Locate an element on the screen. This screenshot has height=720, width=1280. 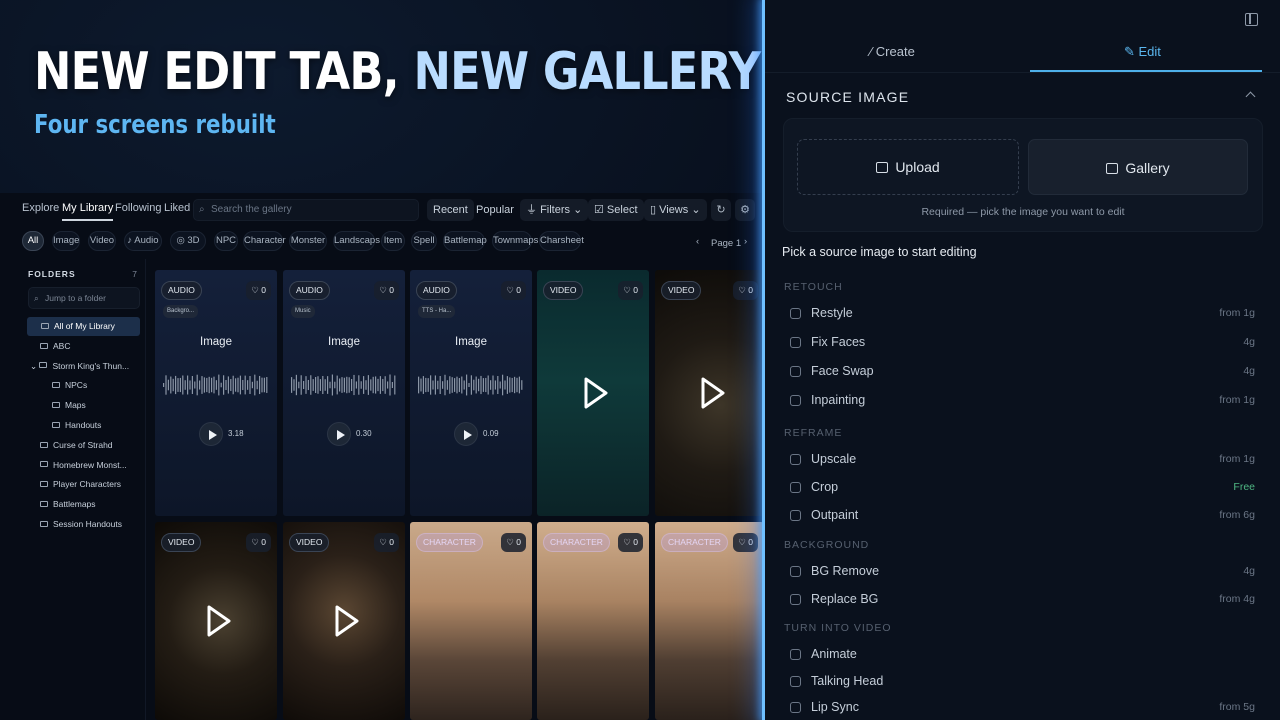
audio-card: AUDIO ♡ 0 Backgro... Image 3.18 is located at coordinates (216, 393).